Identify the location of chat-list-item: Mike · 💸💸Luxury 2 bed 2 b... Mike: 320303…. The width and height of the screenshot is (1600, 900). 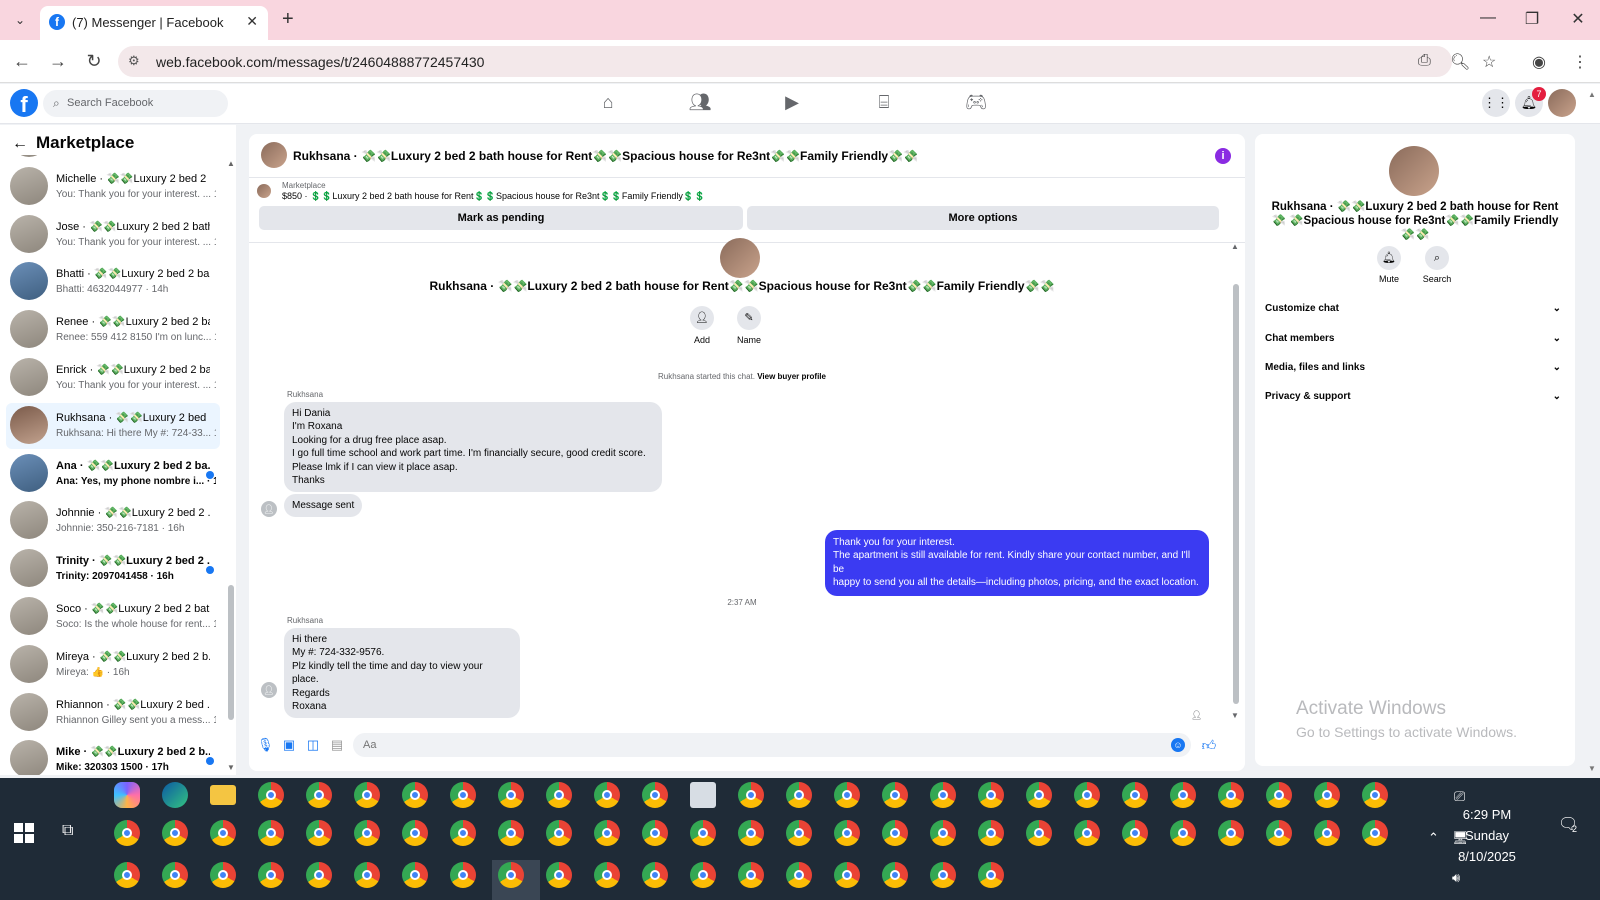
(113, 756).